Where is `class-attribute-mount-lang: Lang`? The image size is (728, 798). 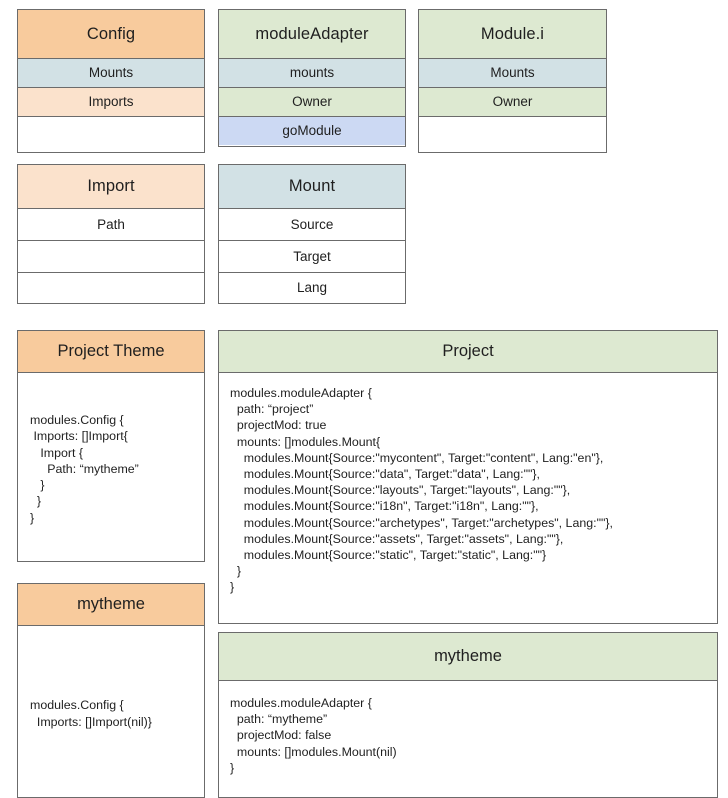
class-attribute-mount-lang: Lang is located at coordinates (312, 287).